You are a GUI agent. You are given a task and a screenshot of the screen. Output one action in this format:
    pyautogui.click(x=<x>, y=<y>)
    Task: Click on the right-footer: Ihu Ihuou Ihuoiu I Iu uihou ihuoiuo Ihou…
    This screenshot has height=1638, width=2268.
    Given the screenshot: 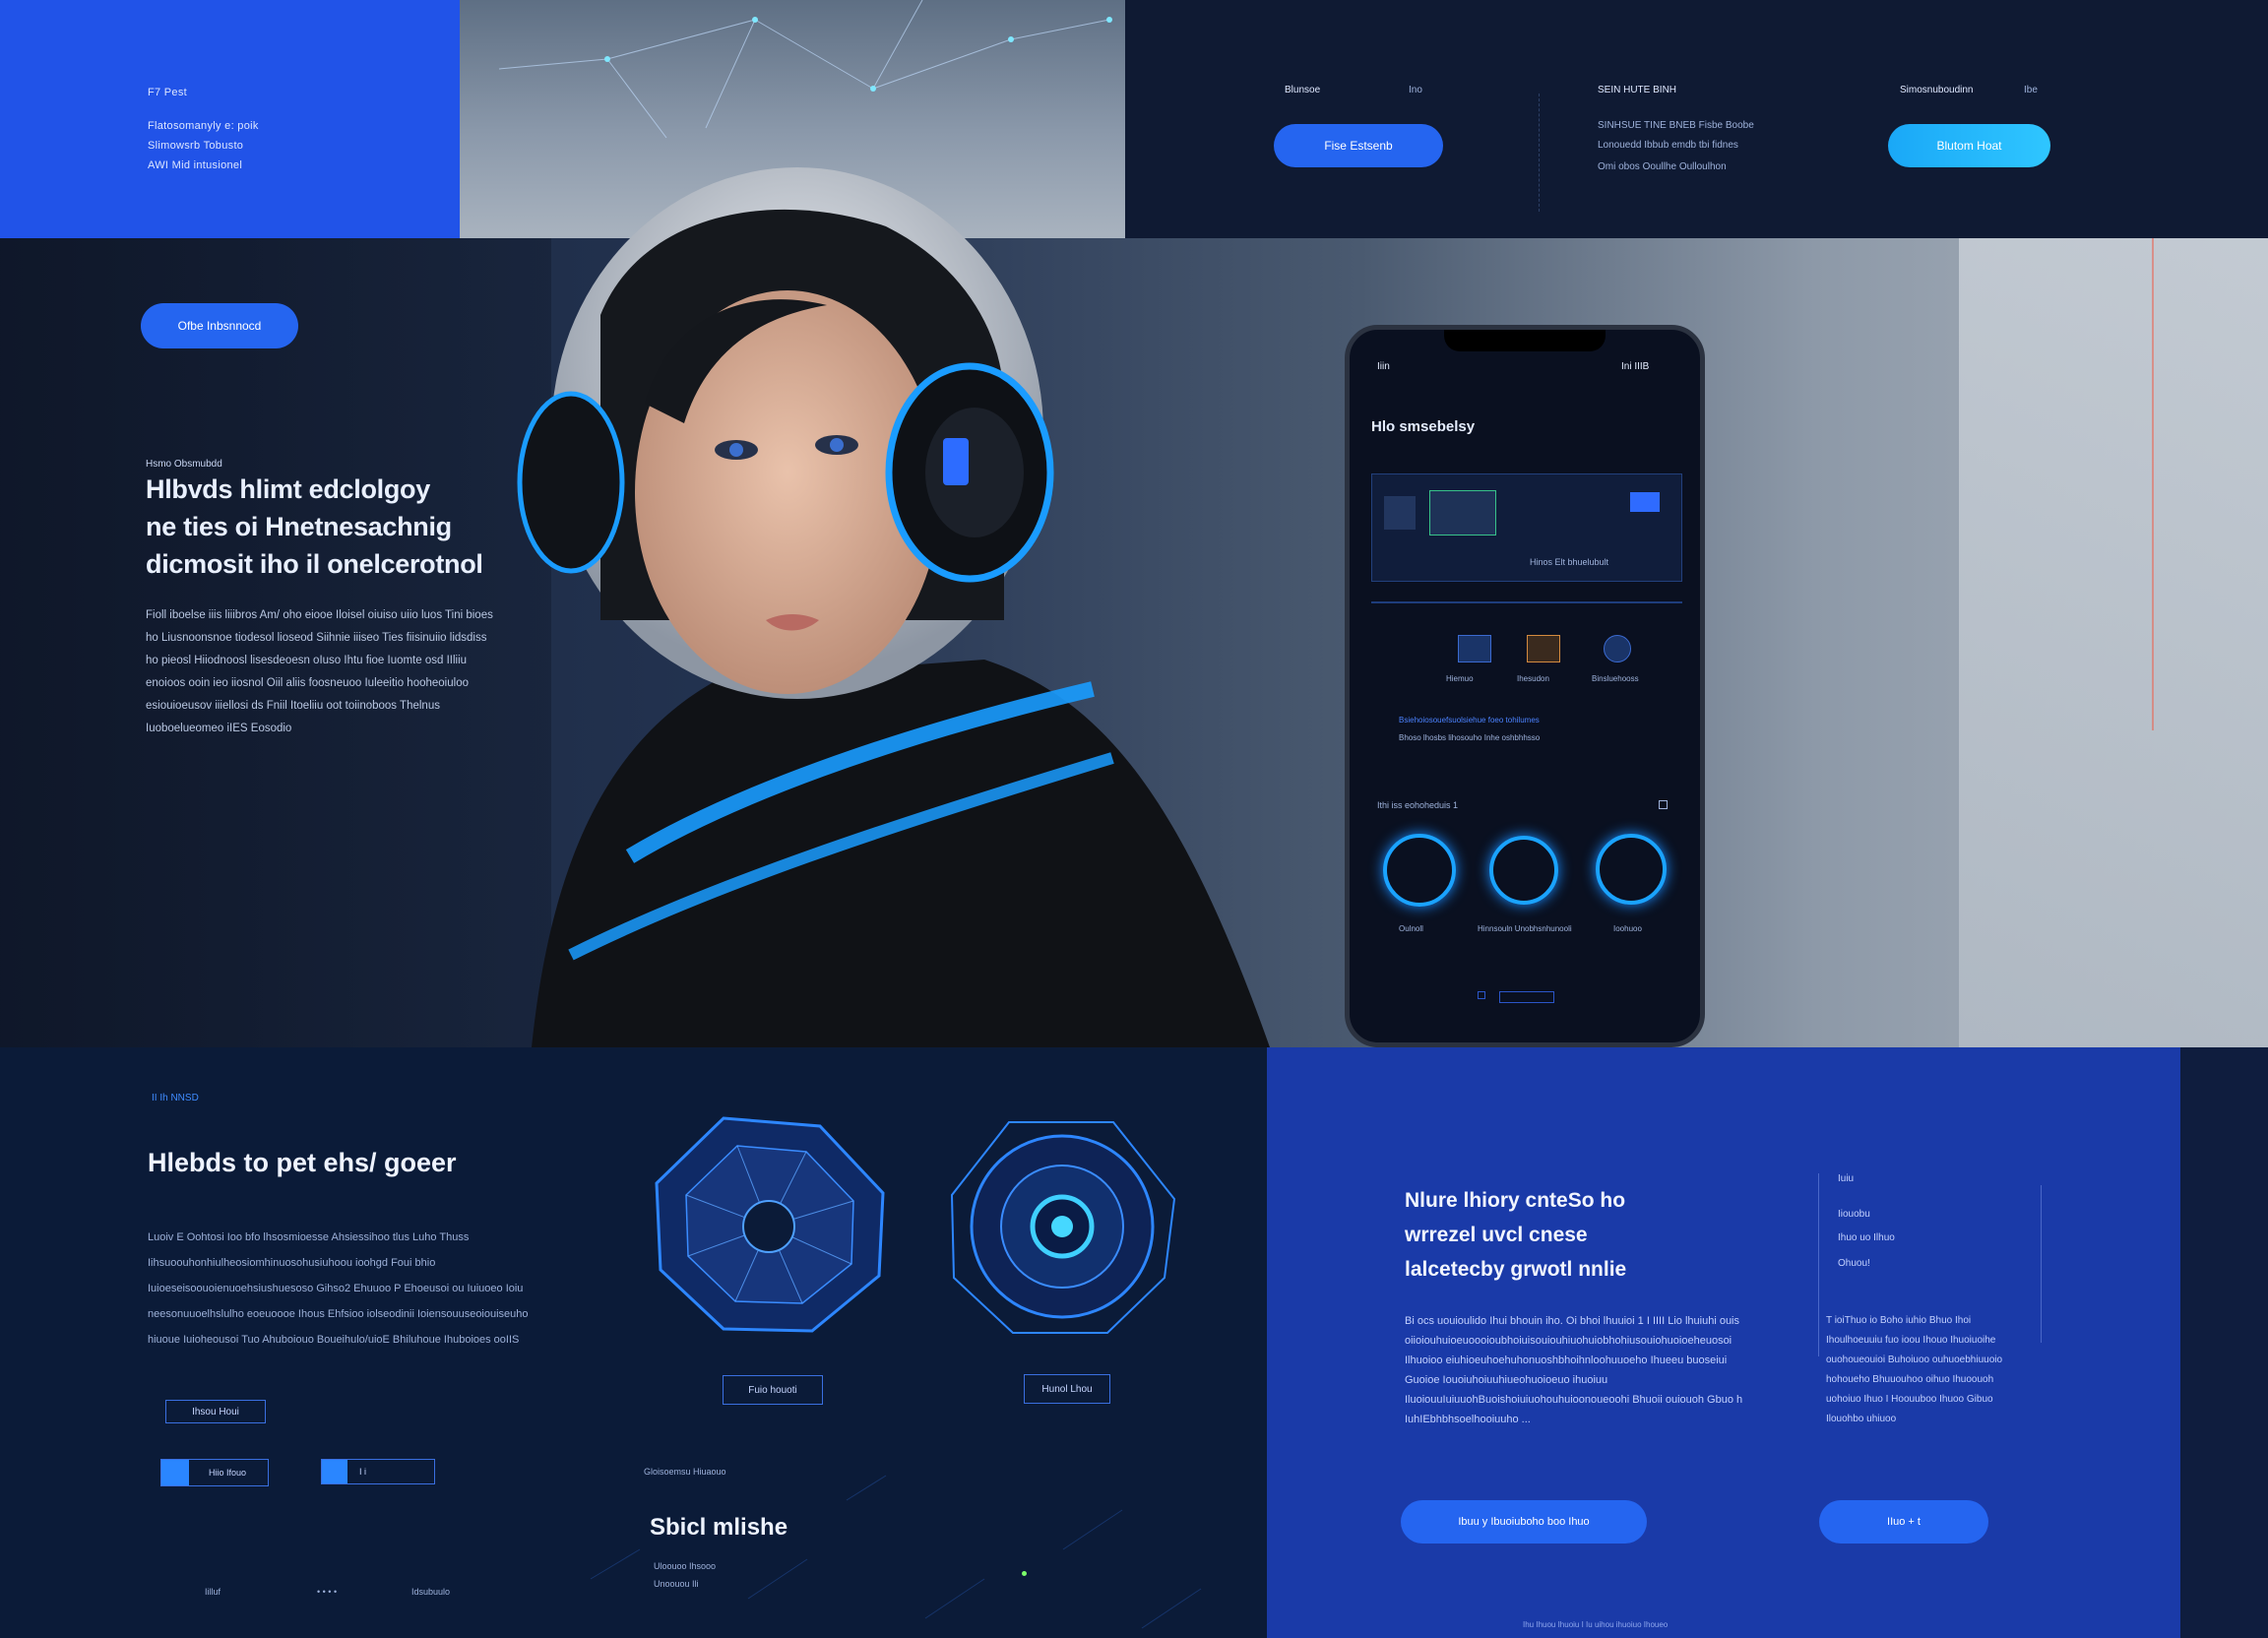 What is the action you would take?
    pyautogui.click(x=1596, y=1624)
    